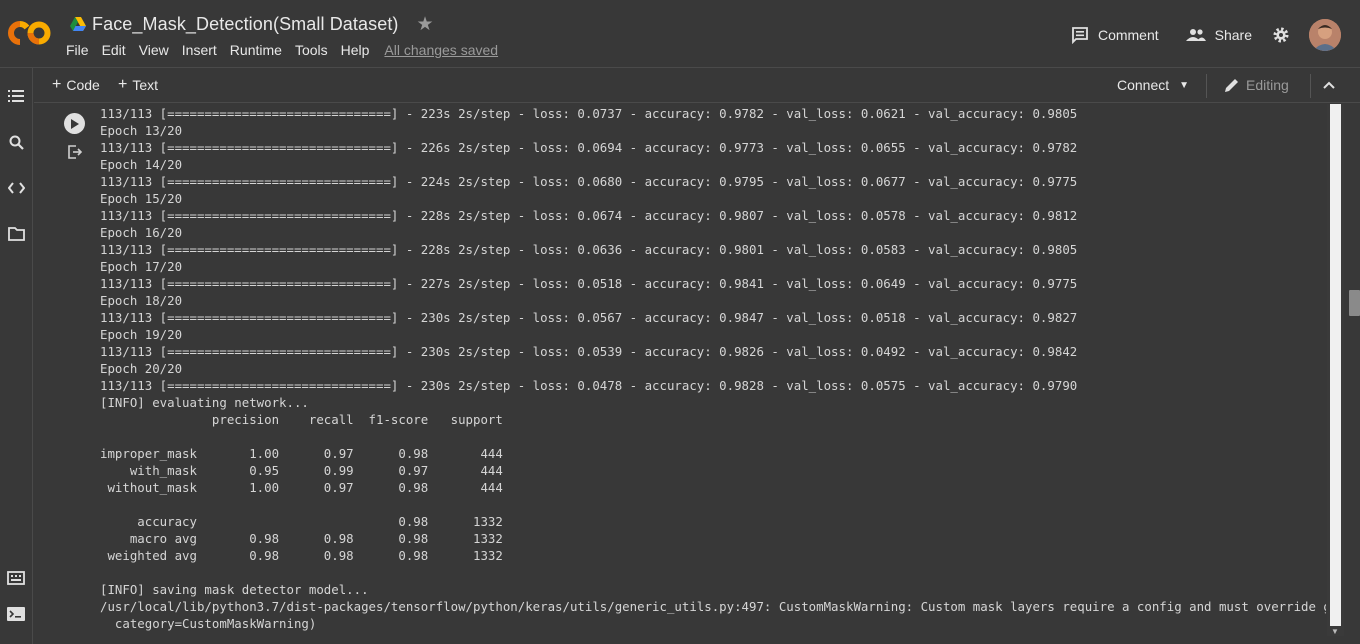 This screenshot has width=1360, height=644. I want to click on colab-logo, so click(30, 33).